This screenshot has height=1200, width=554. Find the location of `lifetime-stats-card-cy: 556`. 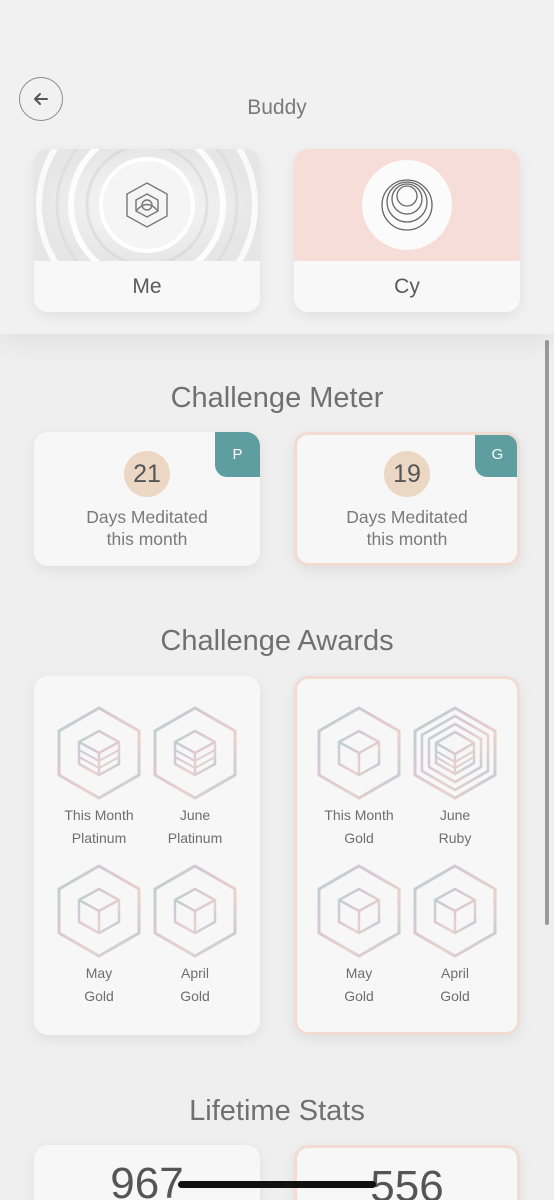

lifetime-stats-card-cy: 556 is located at coordinates (407, 1172).